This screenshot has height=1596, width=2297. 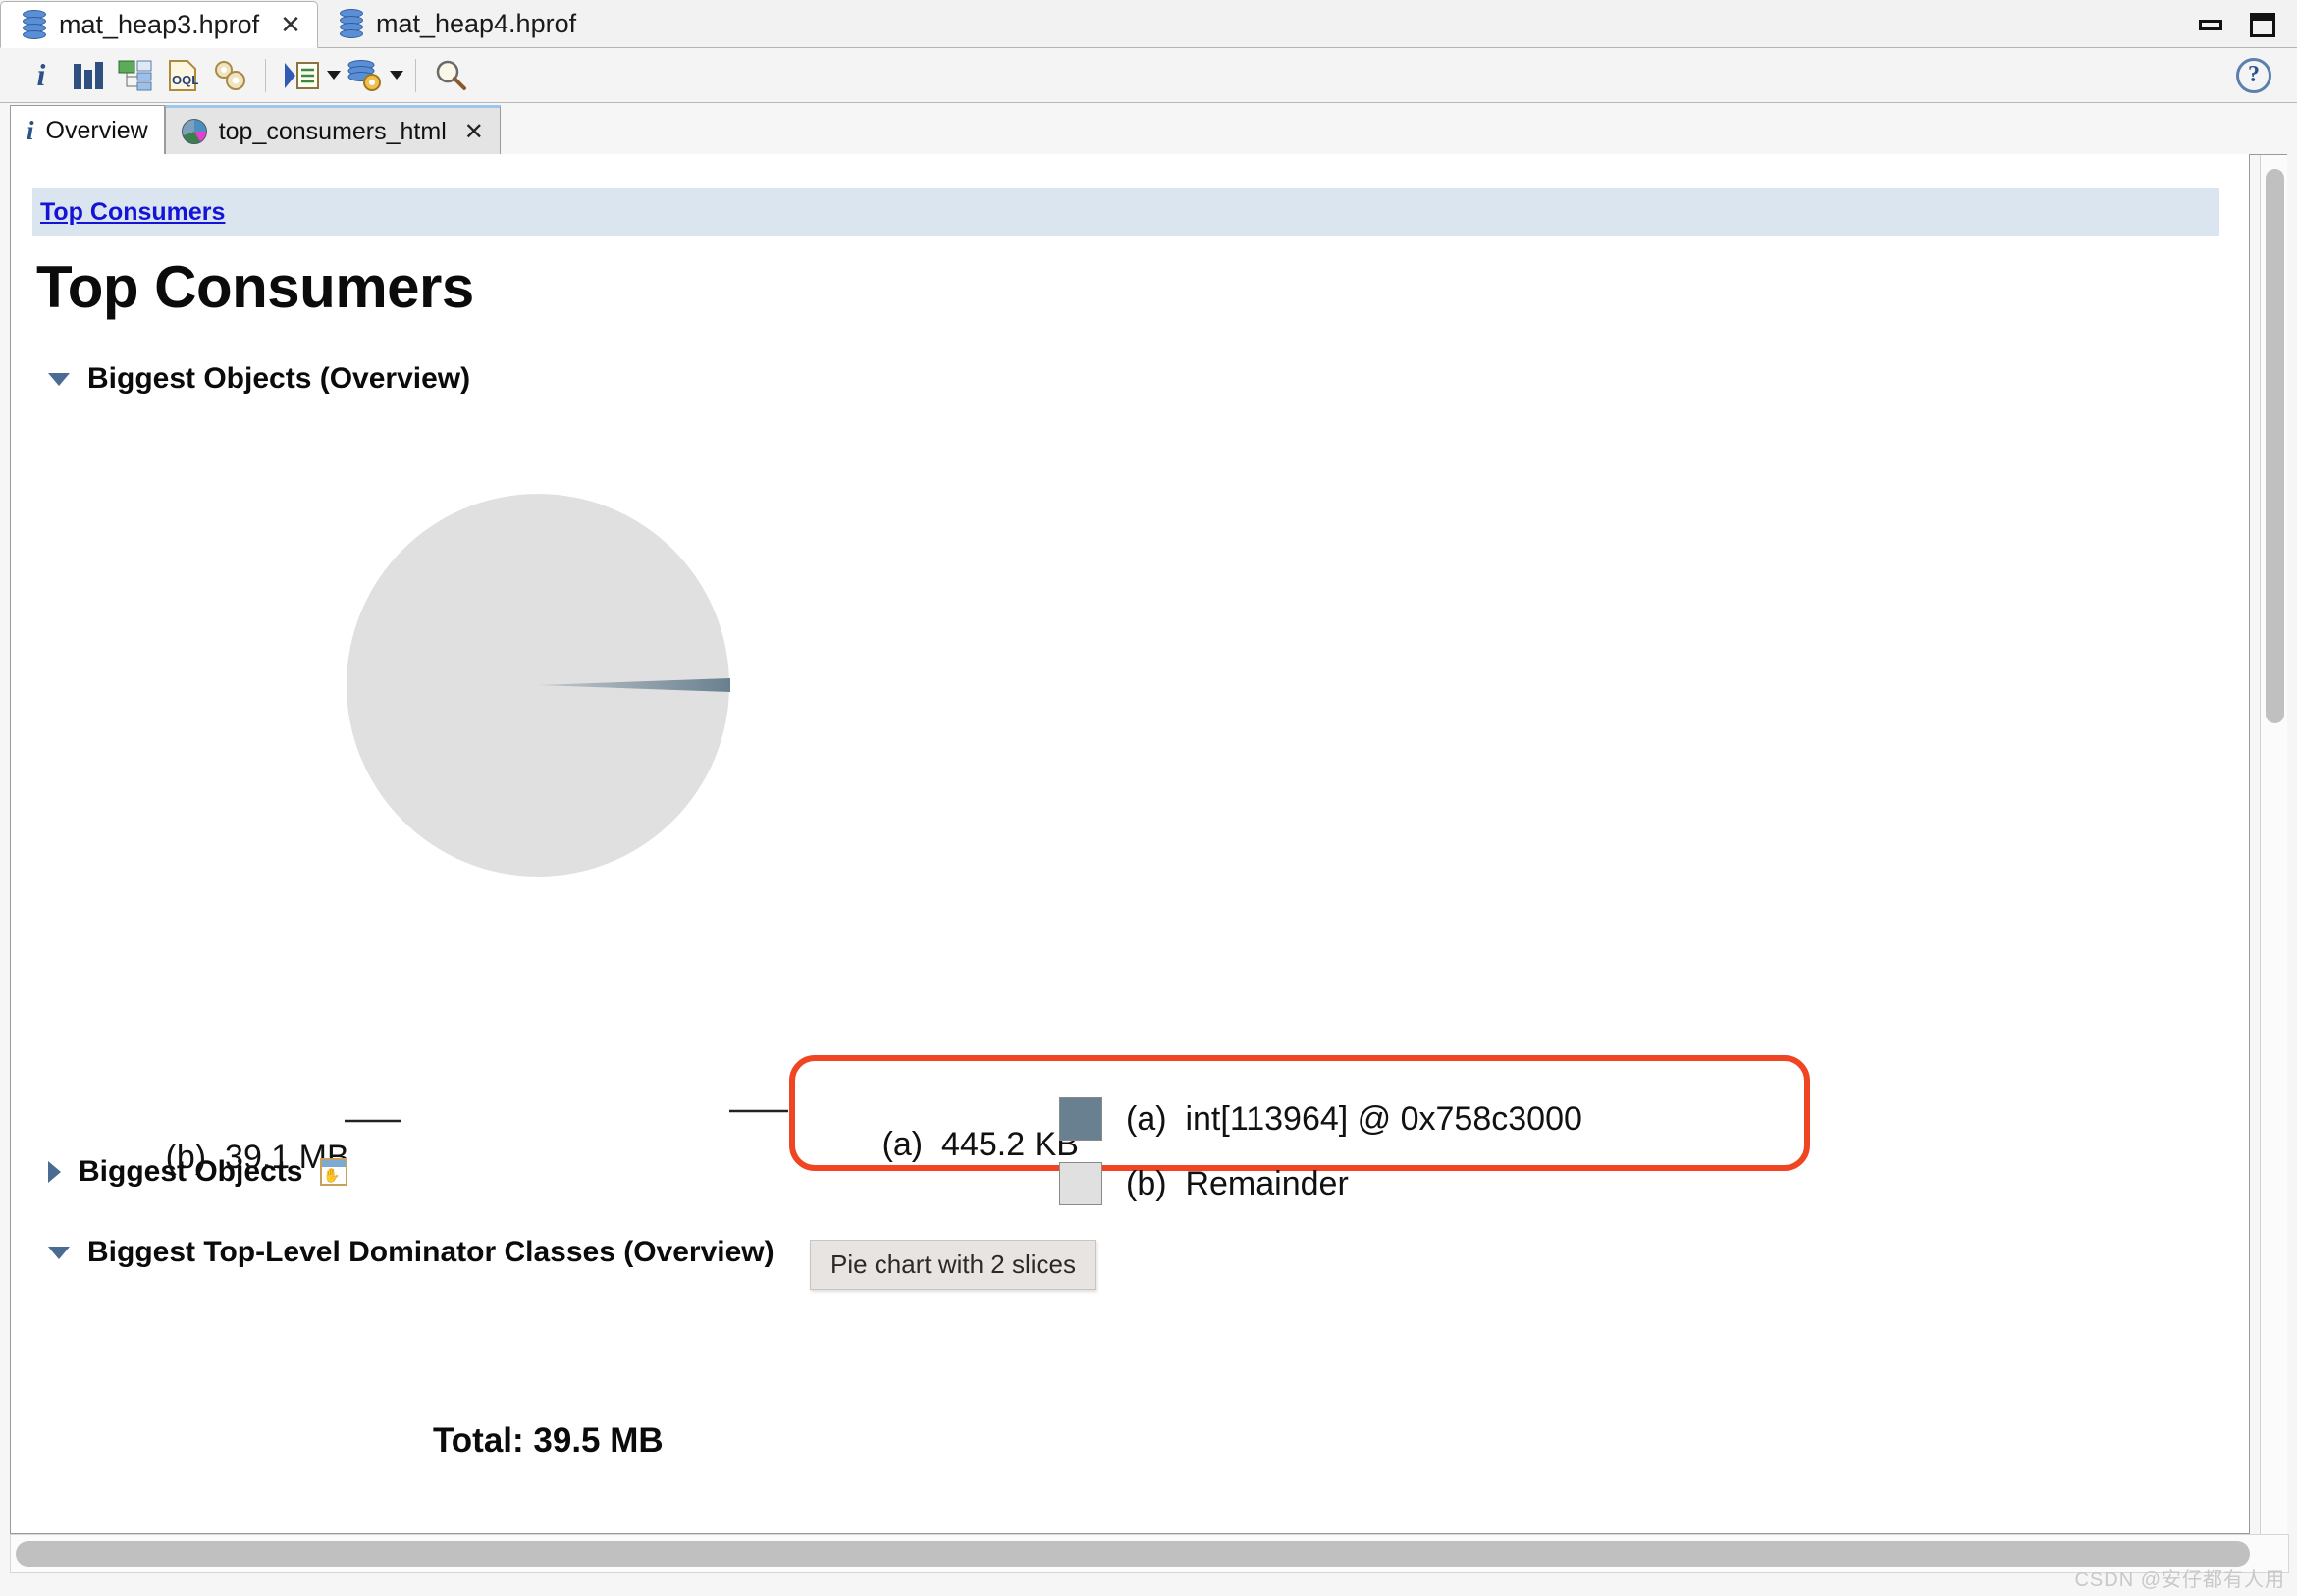 What do you see at coordinates (30, 130) in the screenshot?
I see `info-icon: i` at bounding box center [30, 130].